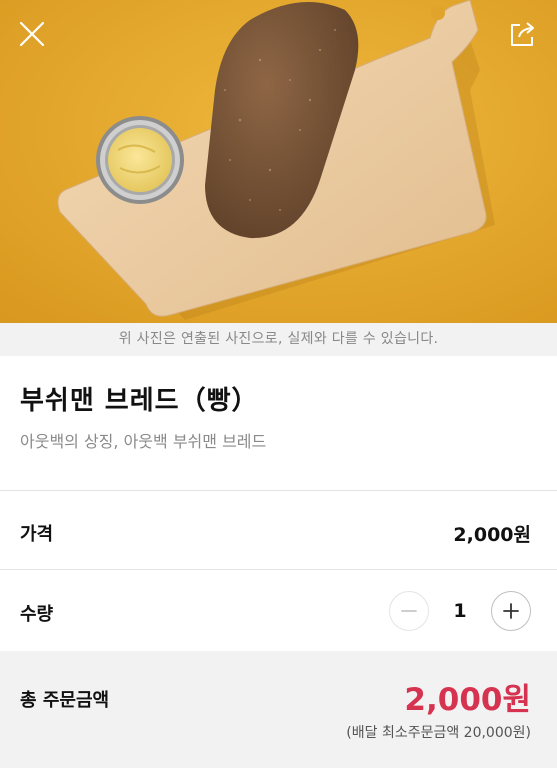 This screenshot has width=557, height=768. I want to click on close-button, so click(32, 34).